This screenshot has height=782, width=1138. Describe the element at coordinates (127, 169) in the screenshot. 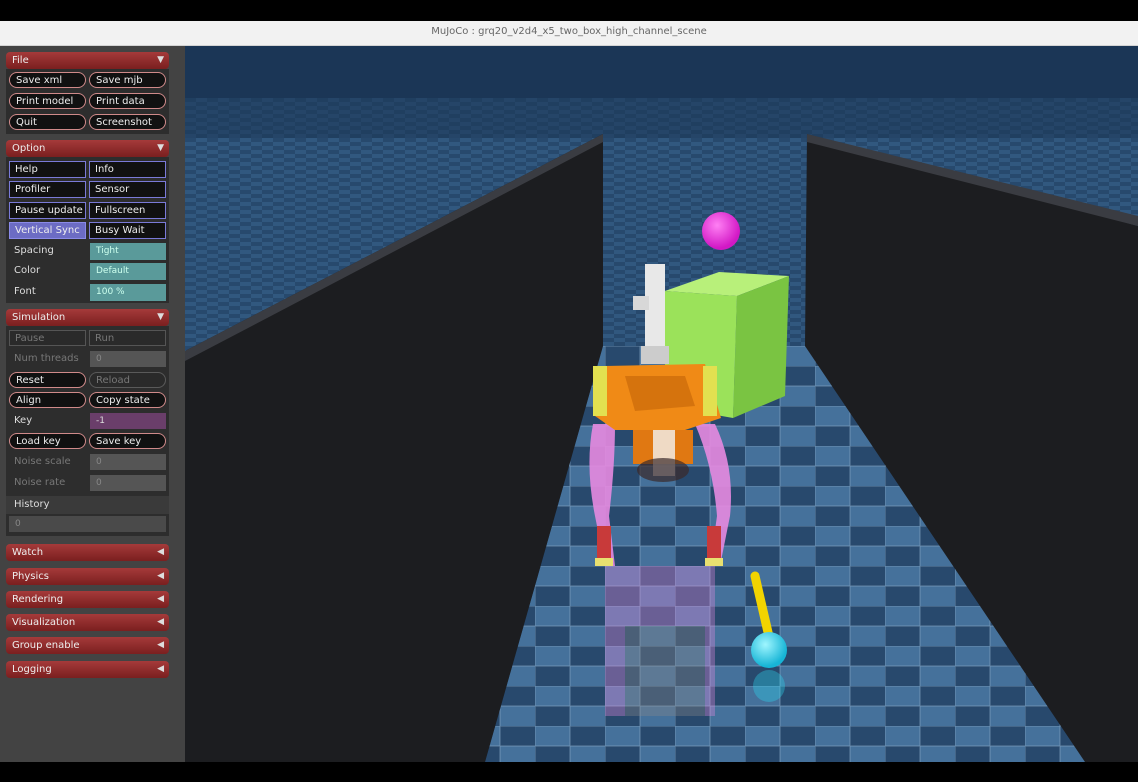

I see `info-toggle: Info` at that location.